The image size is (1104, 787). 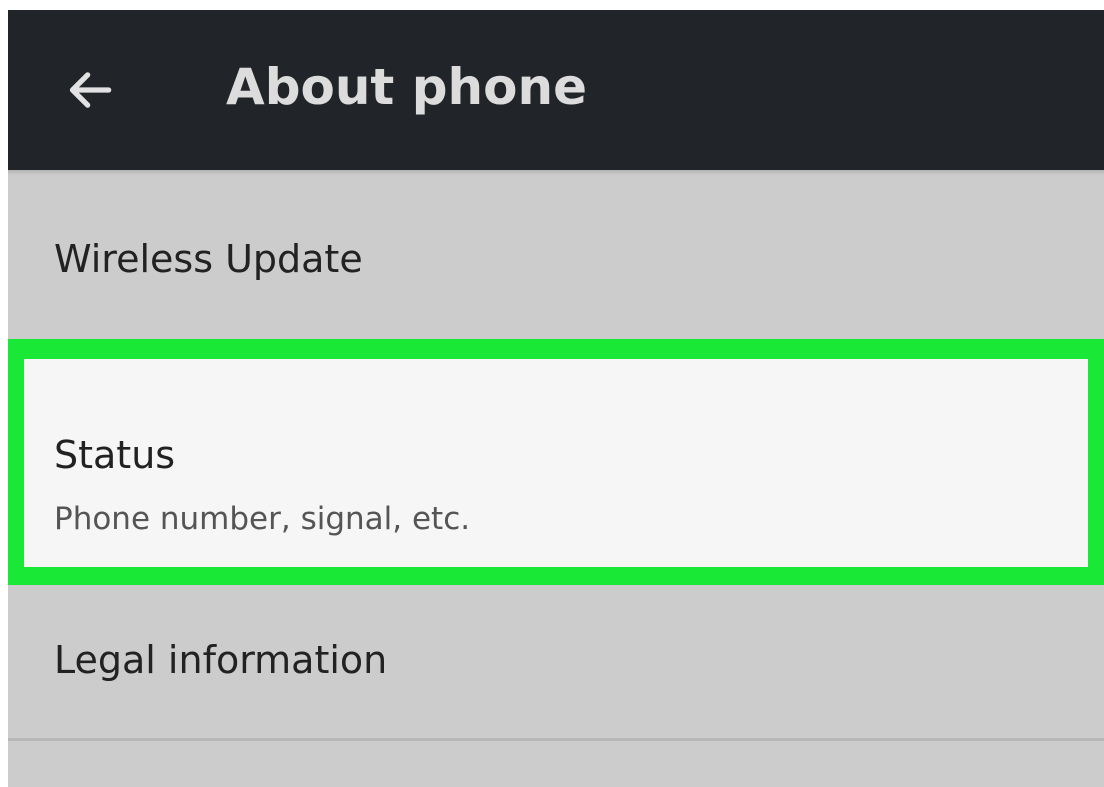 I want to click on arrow-back-icon, so click(x=90, y=90).